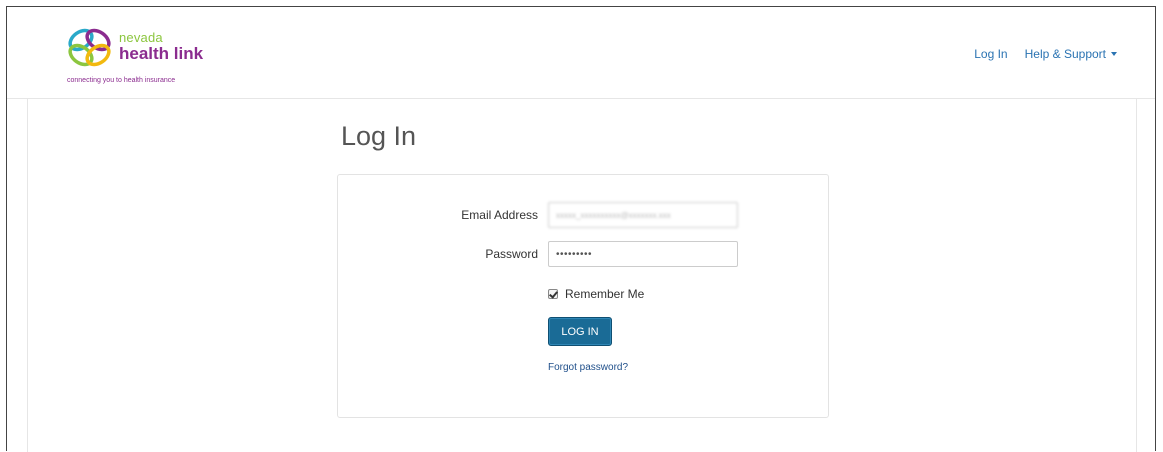 Image resolution: width=1163 pixels, height=452 pixels. Describe the element at coordinates (588, 367) in the screenshot. I see `forgot-password-link: Forgot password?` at that location.